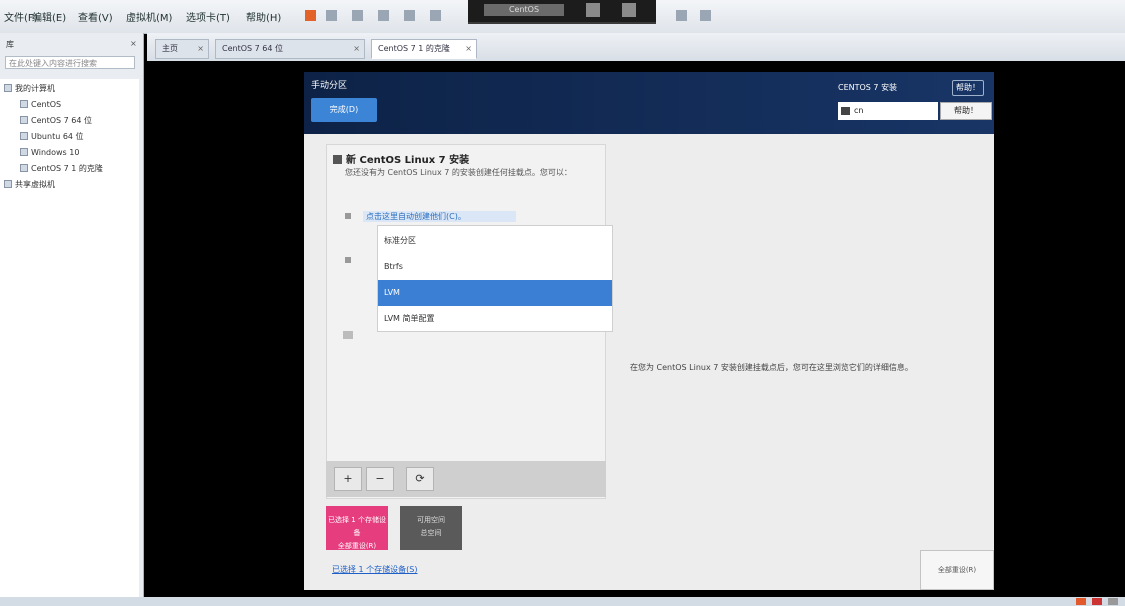  What do you see at coordinates (968, 88) in the screenshot?
I see `help-button: 帮助！` at bounding box center [968, 88].